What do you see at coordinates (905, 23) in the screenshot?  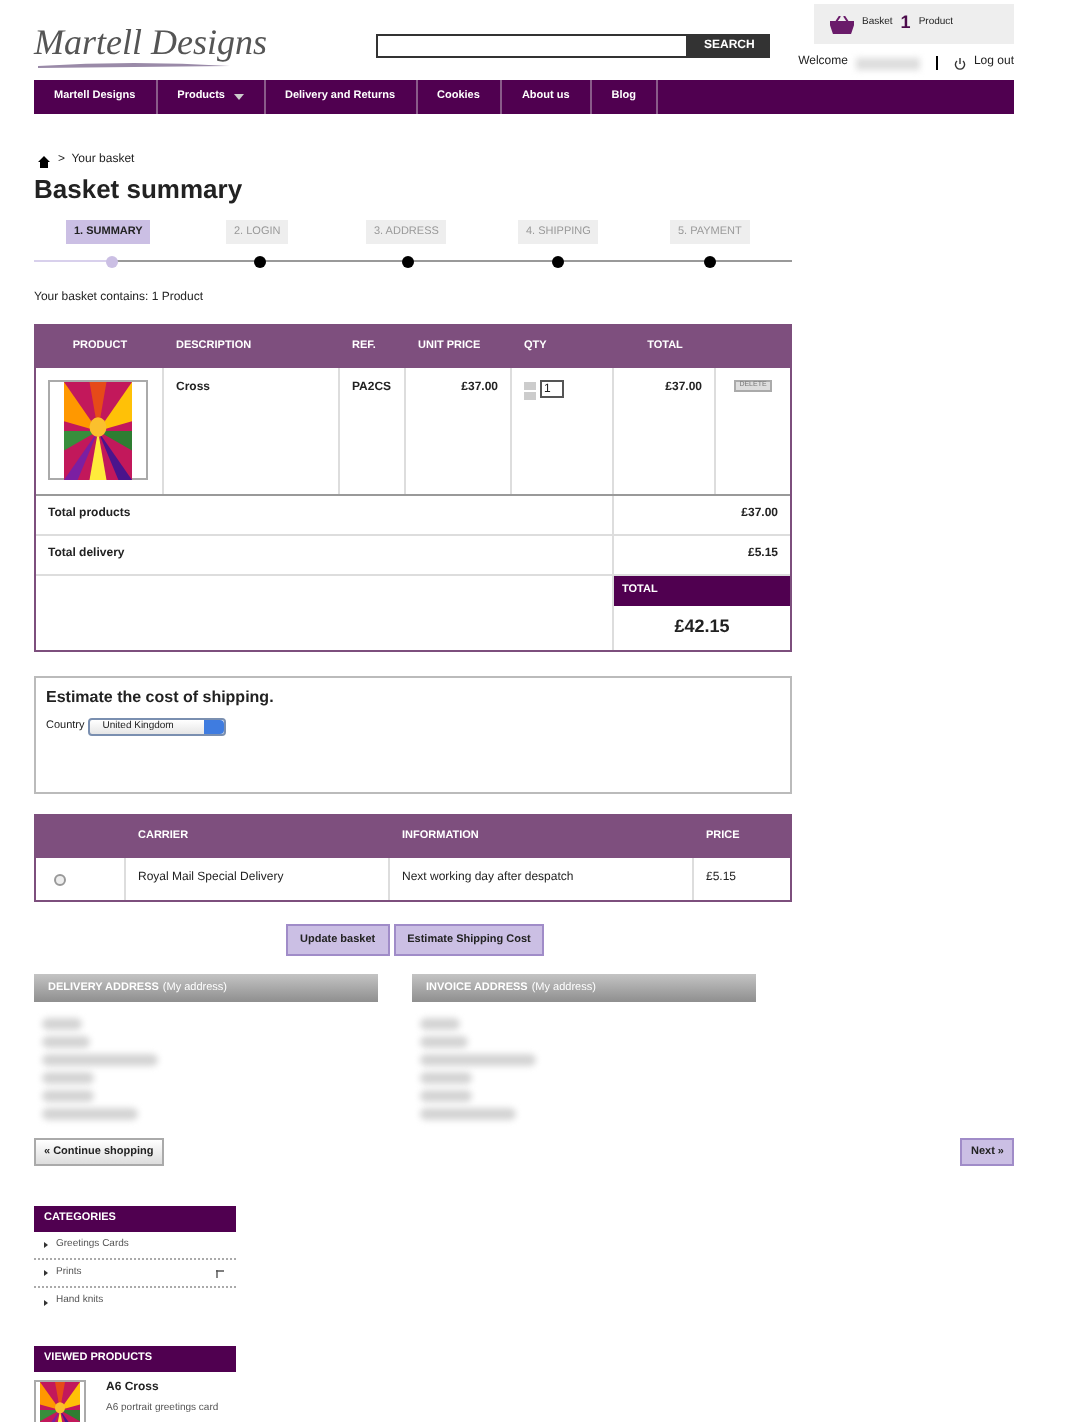 I see `basket-count: 1` at bounding box center [905, 23].